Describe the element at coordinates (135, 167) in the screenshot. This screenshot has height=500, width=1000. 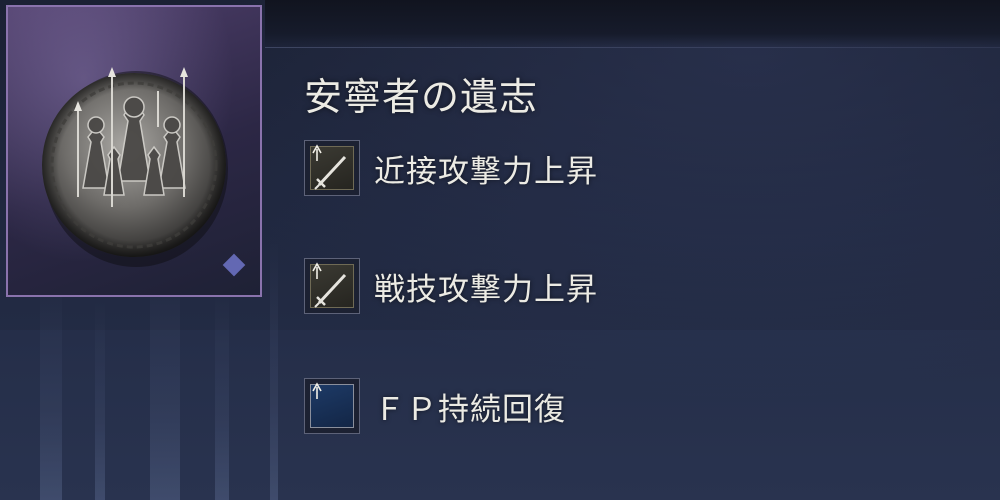
I see `medallion-icon` at that location.